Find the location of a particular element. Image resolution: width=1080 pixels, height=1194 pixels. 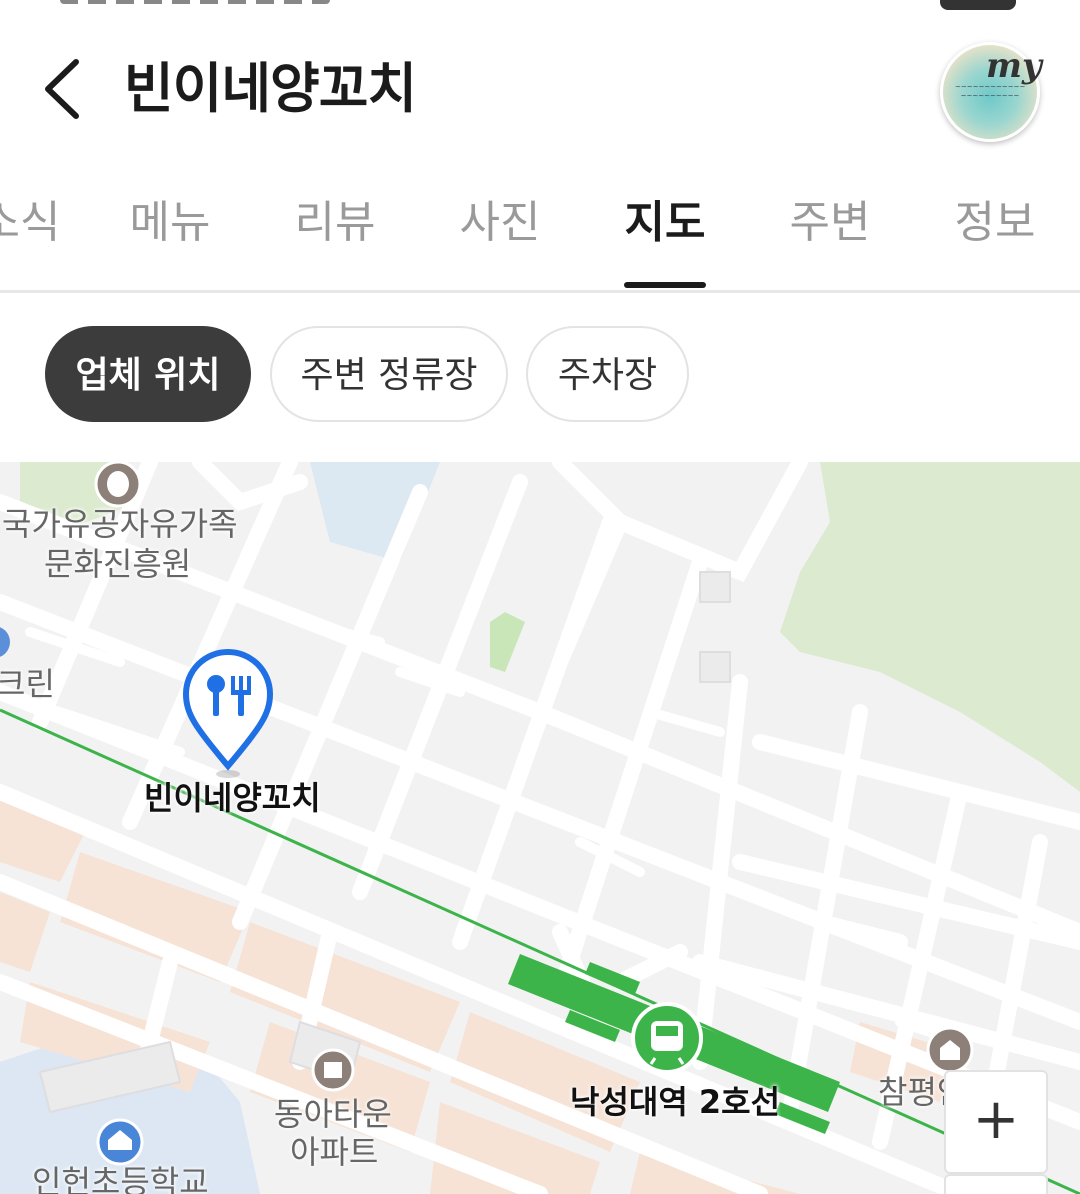

my-label: my is located at coordinates (1014, 66).